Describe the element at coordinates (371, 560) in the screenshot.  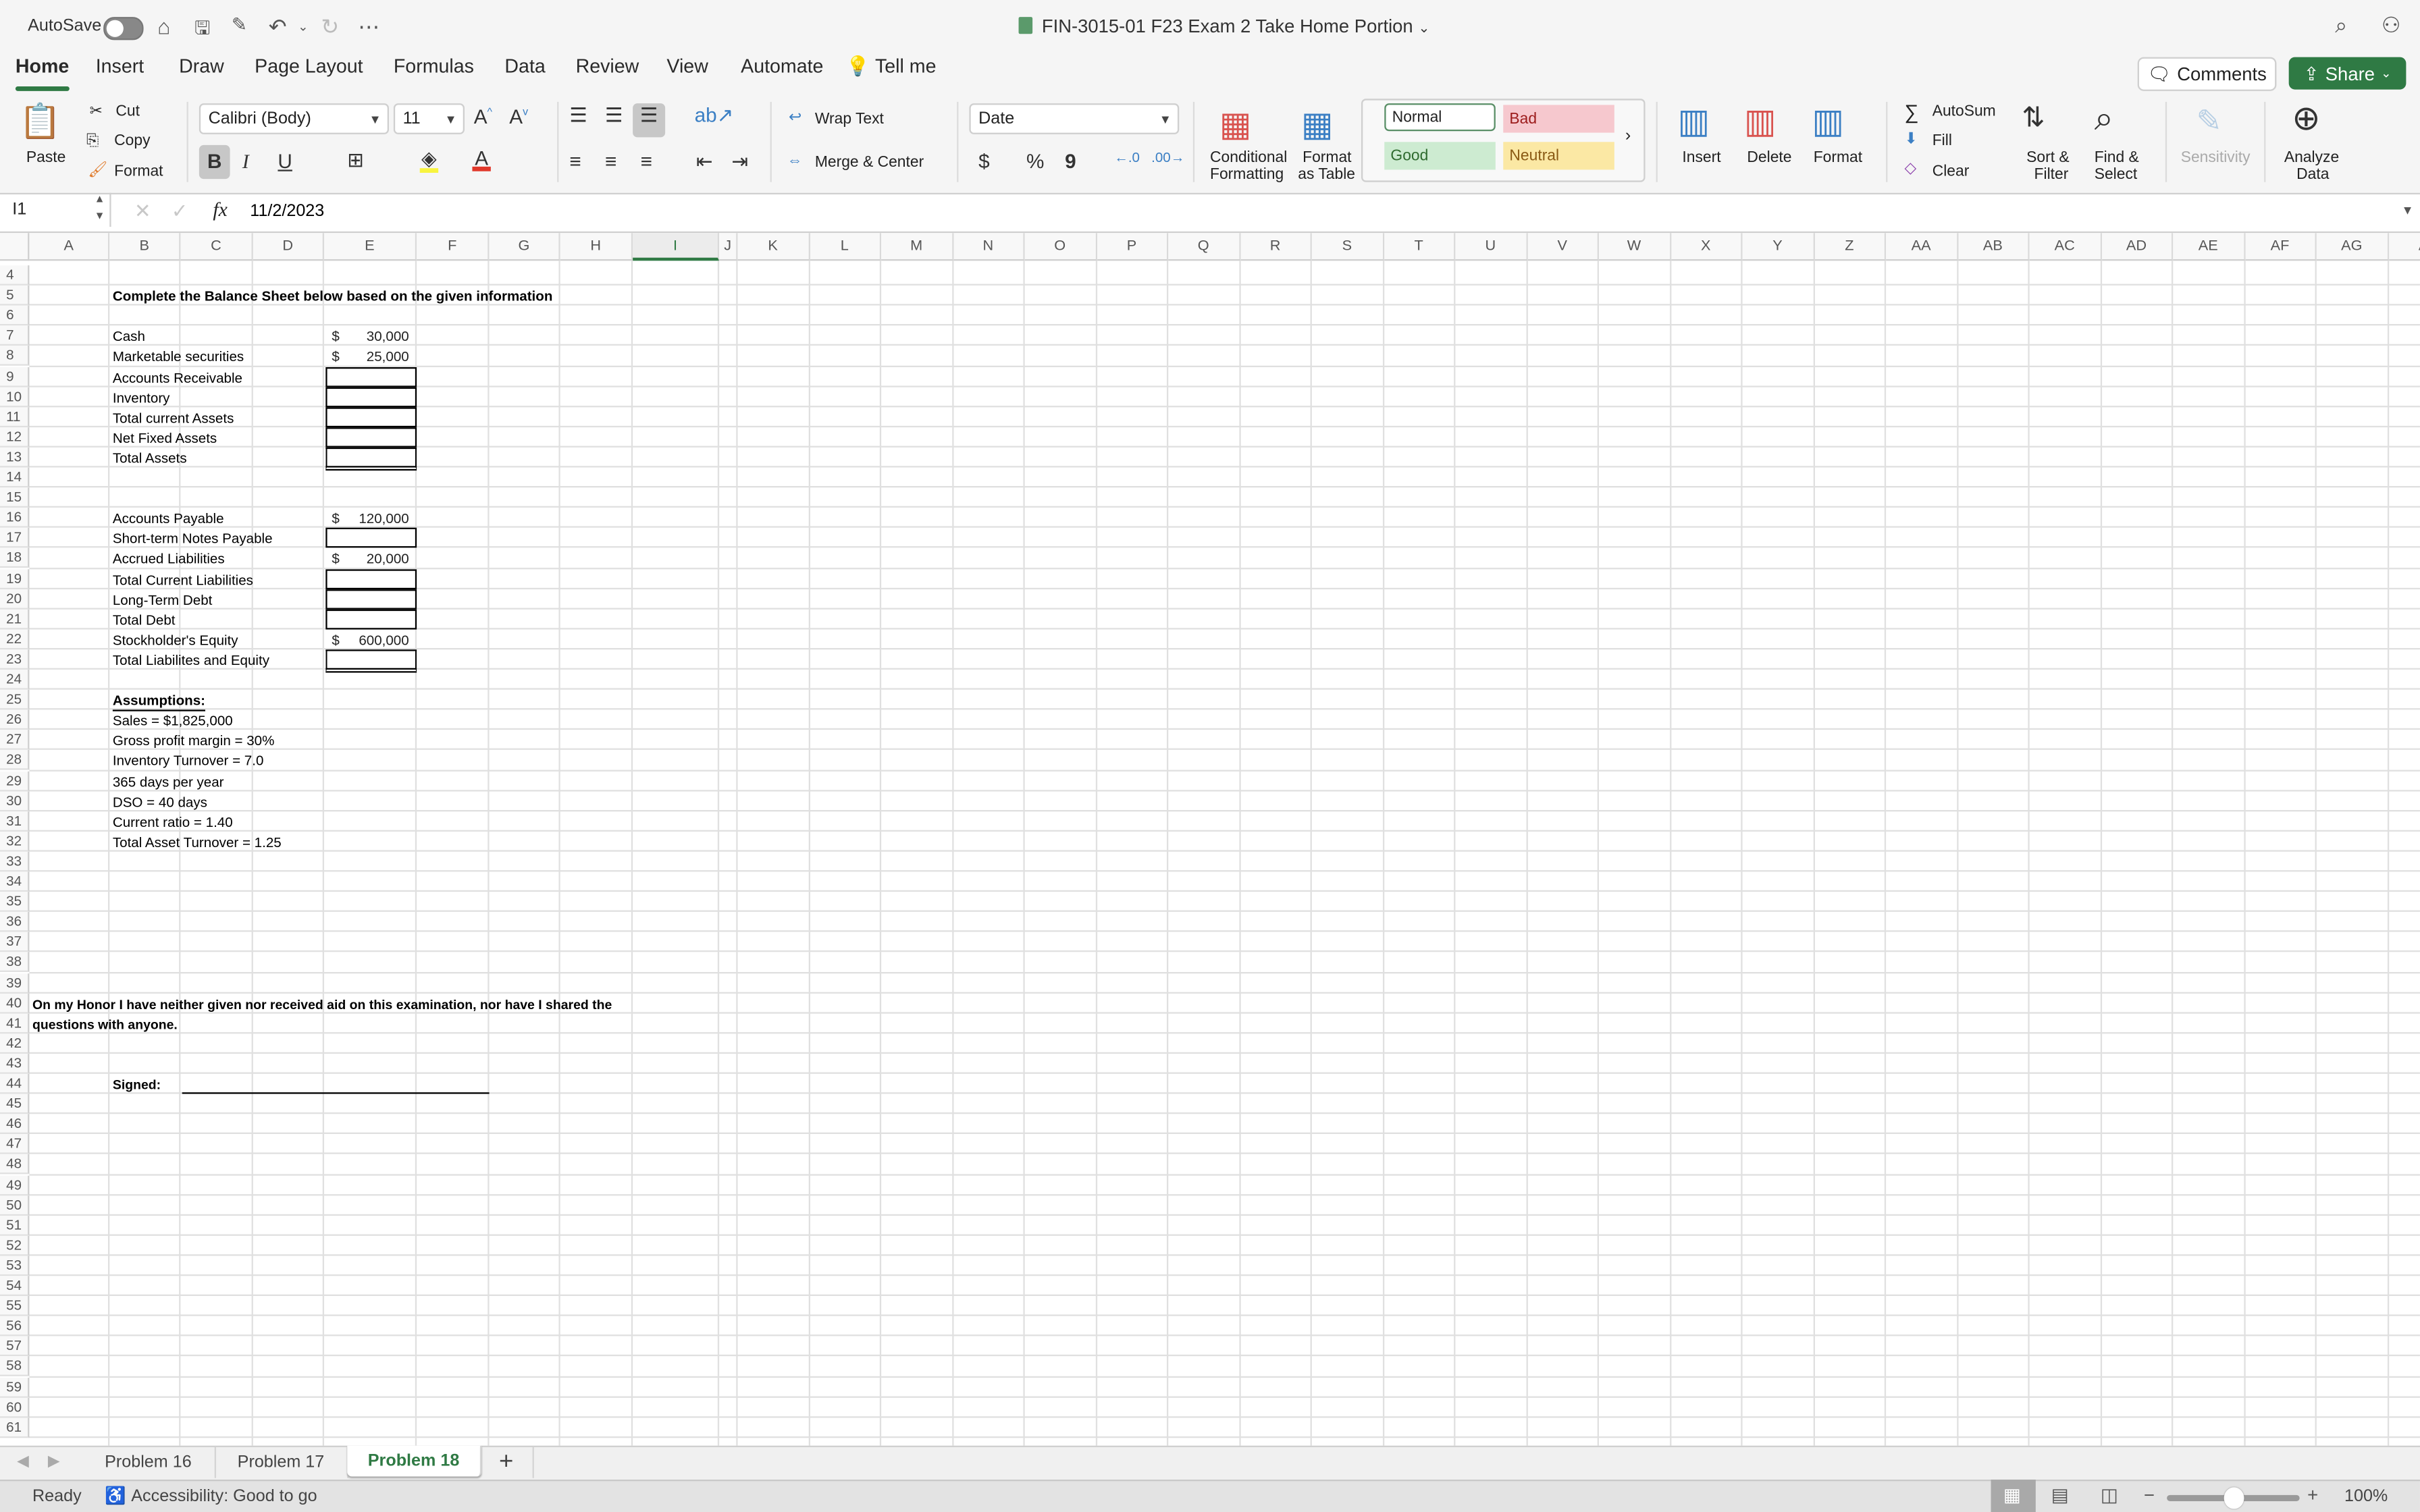
I see `amount-cell: $20,000` at that location.